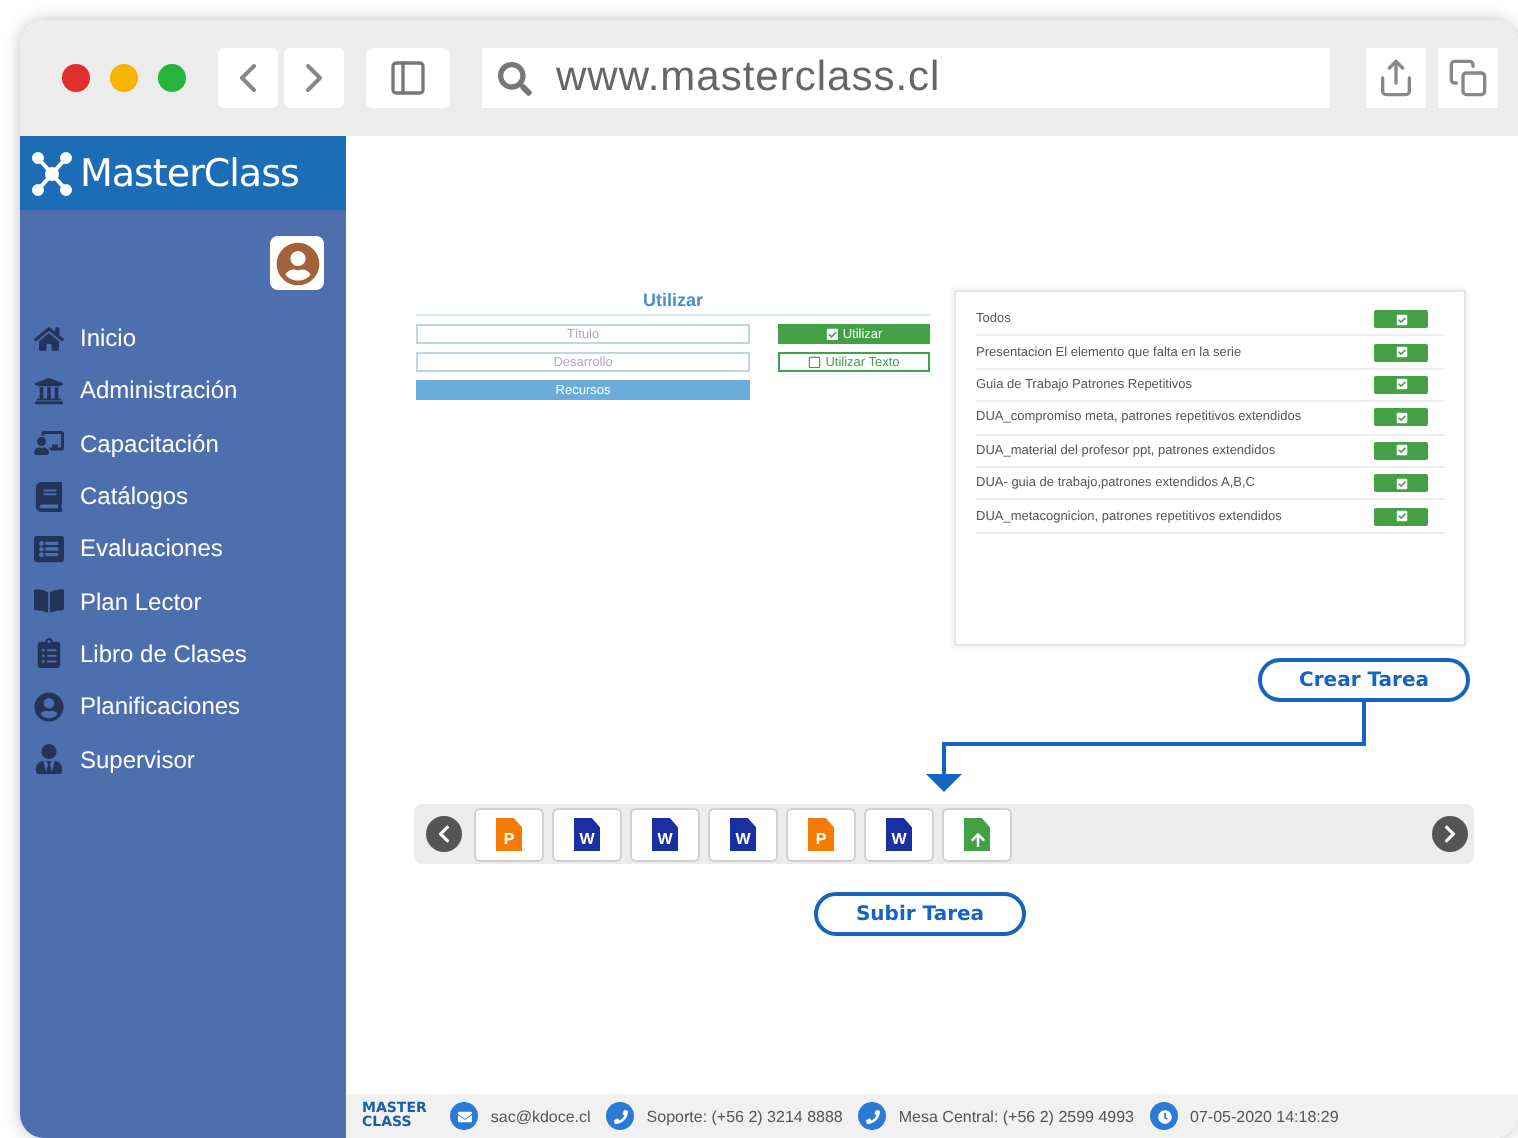 The height and width of the screenshot is (1138, 1518). What do you see at coordinates (314, 78) in the screenshot?
I see `forward-button` at bounding box center [314, 78].